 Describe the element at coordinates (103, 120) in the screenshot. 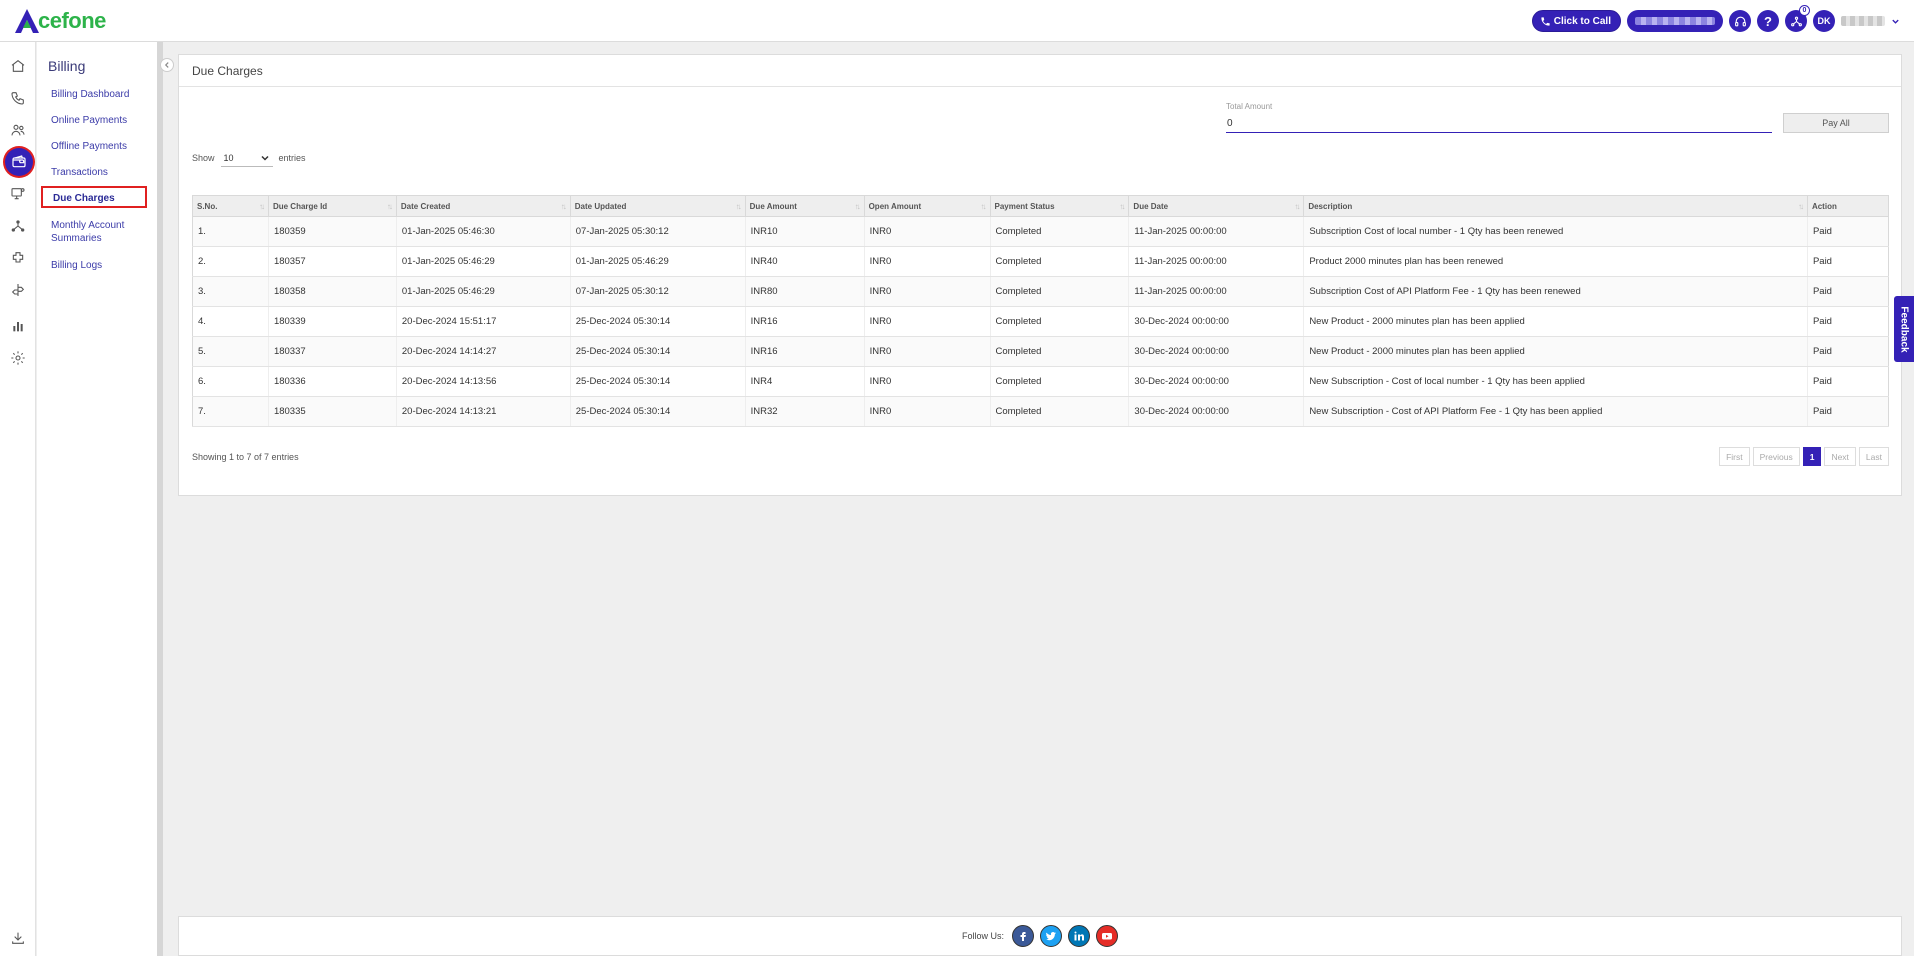

I see `sidebar-item-online-payments: Online Payments` at that location.